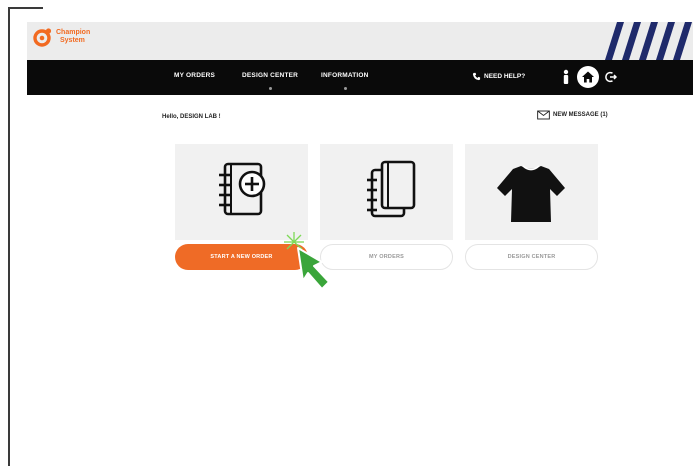 Image resolution: width=693 pixels, height=466 pixels. What do you see at coordinates (73, 32) in the screenshot?
I see `logo-text-line1: Champion` at bounding box center [73, 32].